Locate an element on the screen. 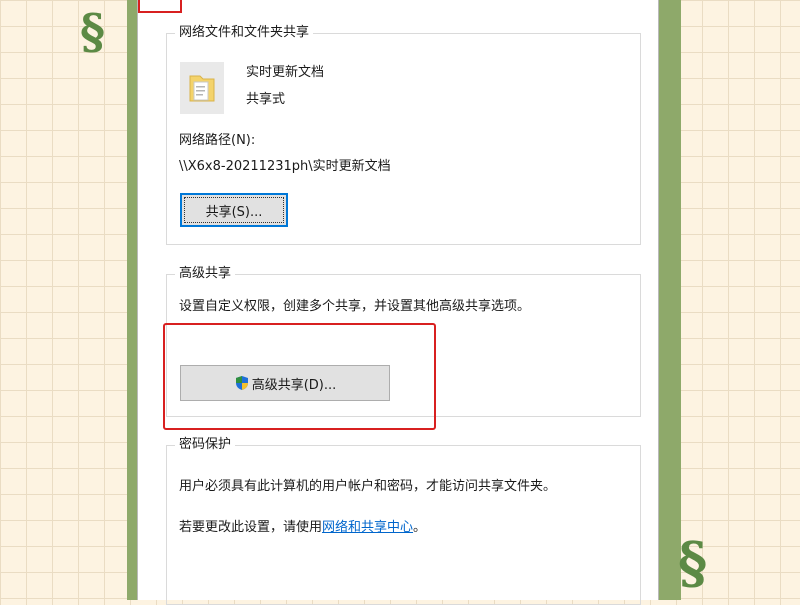  network-sharing-center-link: 网络和共享中心 is located at coordinates (367, 527).